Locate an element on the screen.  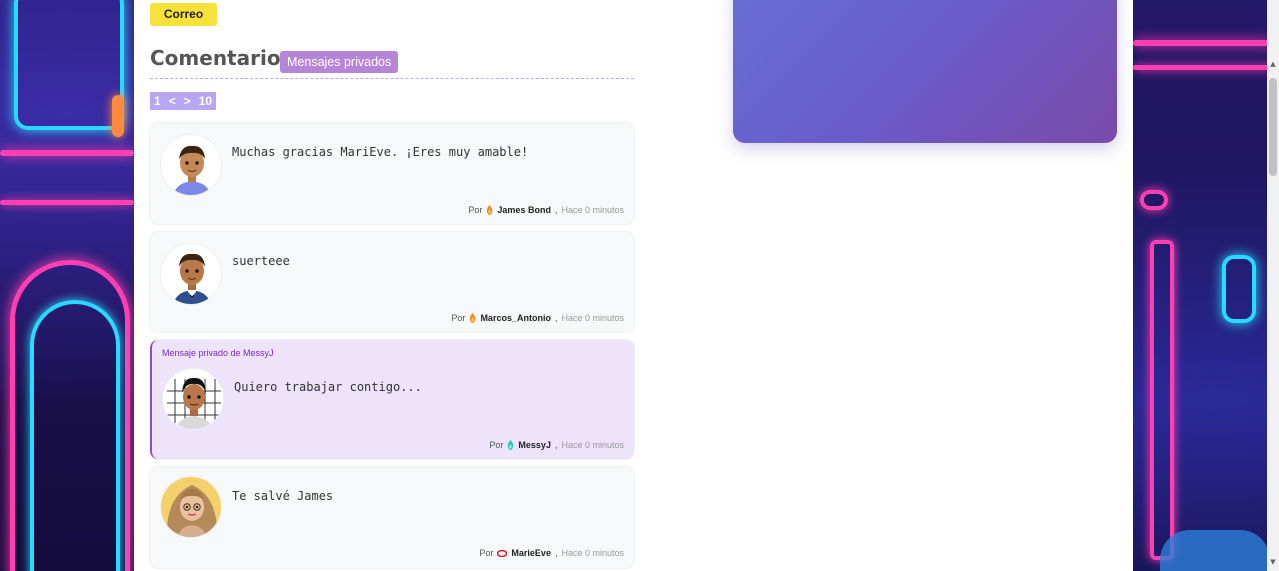
scroll-up-icon: ▲ is located at coordinates (1273, 64).